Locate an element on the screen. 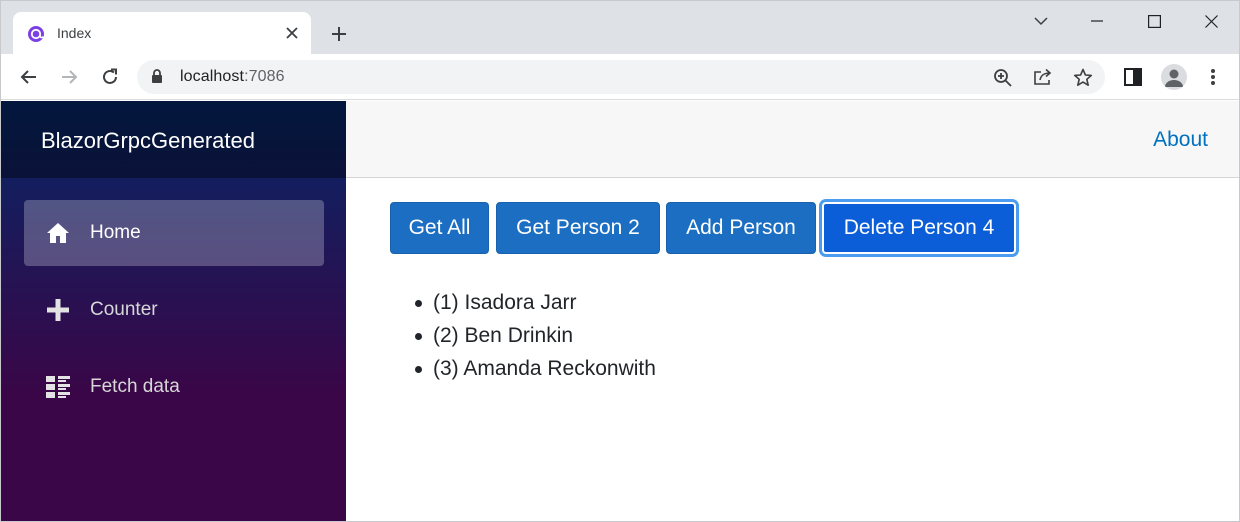  list-icon is located at coordinates (58, 387).